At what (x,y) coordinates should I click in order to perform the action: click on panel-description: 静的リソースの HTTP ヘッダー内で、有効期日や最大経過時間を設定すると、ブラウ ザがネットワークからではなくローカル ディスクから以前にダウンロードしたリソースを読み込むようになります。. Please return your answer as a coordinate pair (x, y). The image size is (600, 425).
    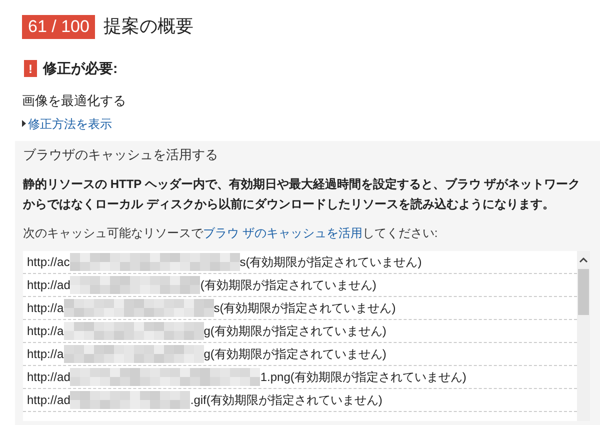
    Looking at the image, I should click on (302, 194).